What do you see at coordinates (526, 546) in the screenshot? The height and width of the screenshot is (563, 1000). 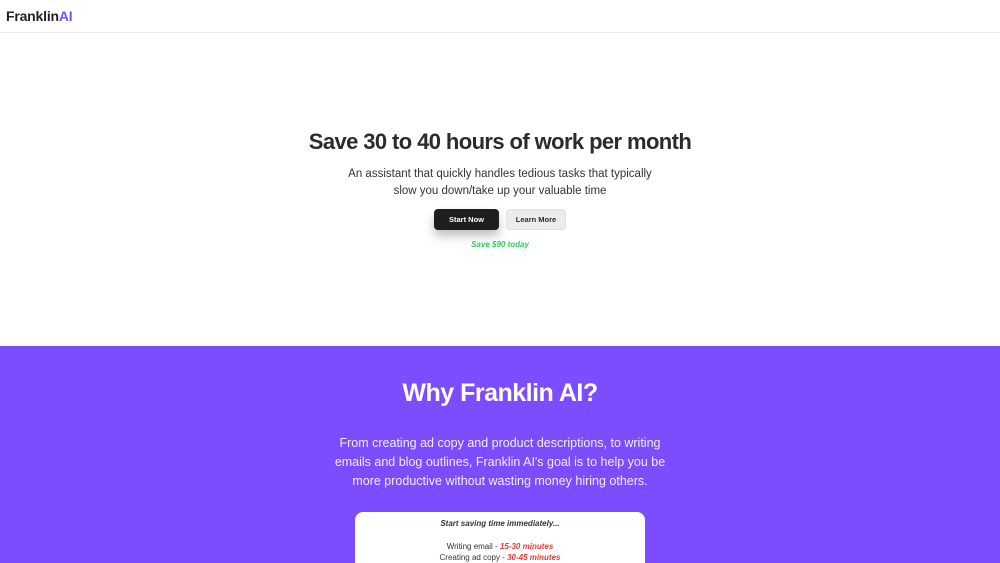 I see `task-time: 15-30 minutes` at bounding box center [526, 546].